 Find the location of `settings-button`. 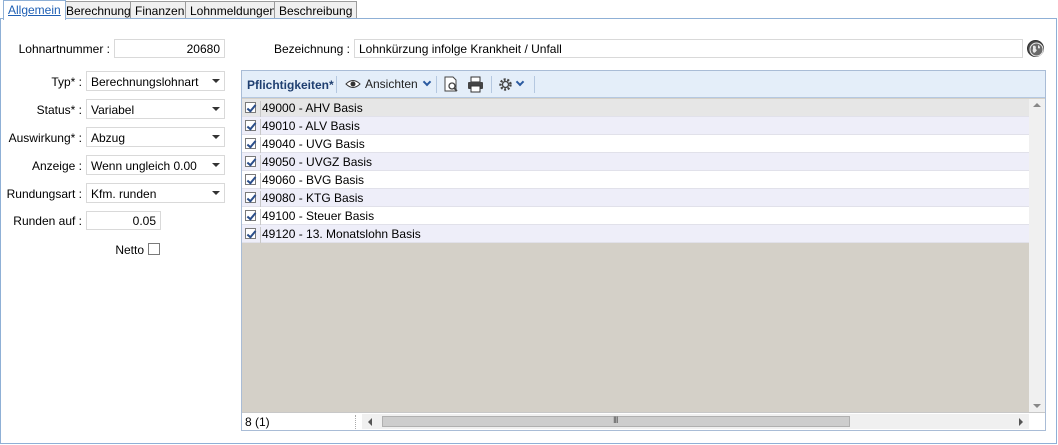

settings-button is located at coordinates (513, 84).